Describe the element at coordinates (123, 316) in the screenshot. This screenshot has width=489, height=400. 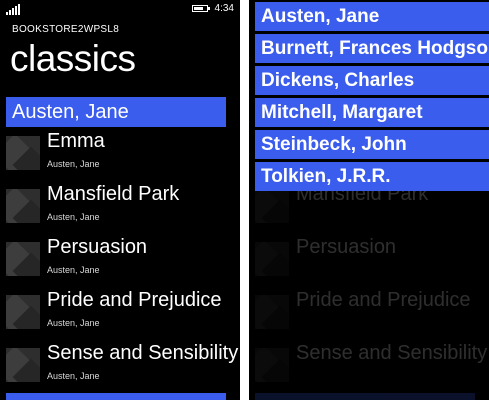
I see `list-item-book: Pride and Prejudice Austen, Jane` at that location.